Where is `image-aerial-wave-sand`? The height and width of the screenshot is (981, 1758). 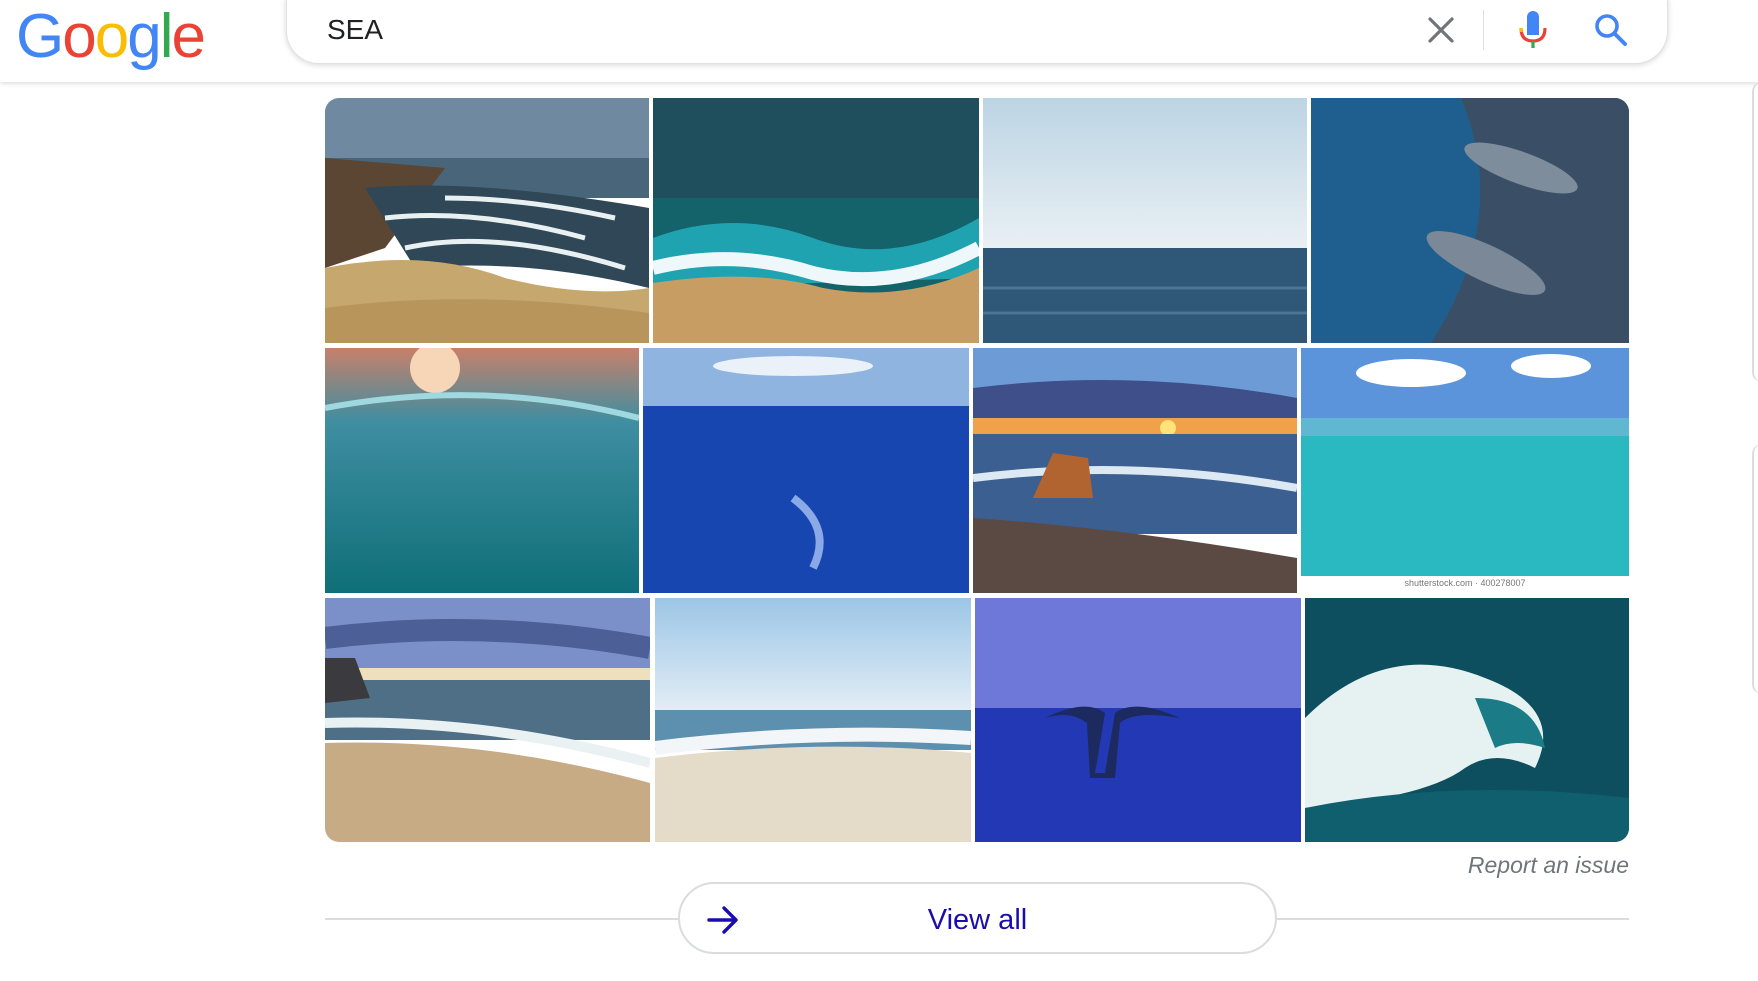 image-aerial-wave-sand is located at coordinates (816, 220).